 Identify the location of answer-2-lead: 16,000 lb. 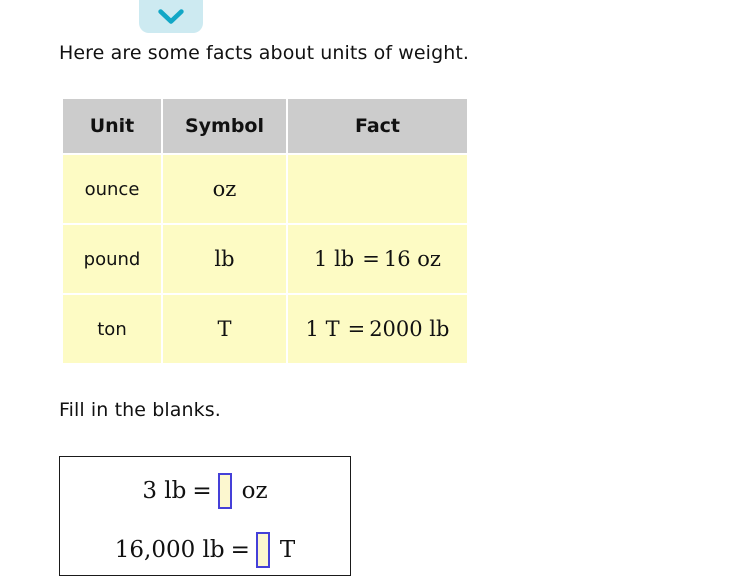
(169, 550).